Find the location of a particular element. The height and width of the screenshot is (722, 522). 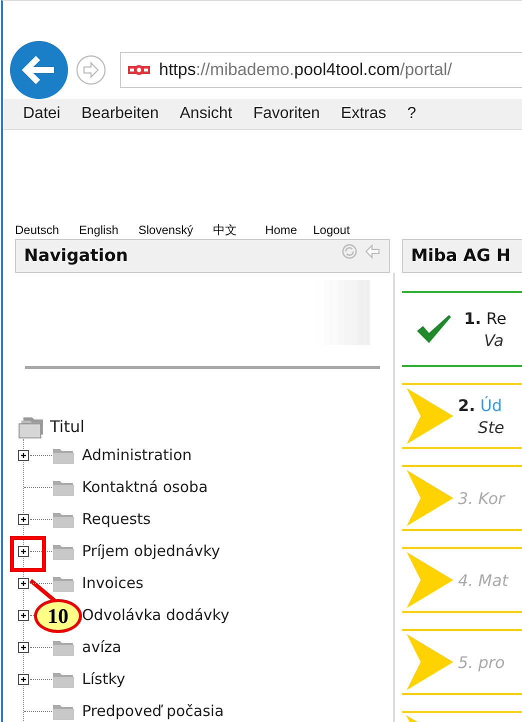

tree-item: avíza is located at coordinates (102, 647).